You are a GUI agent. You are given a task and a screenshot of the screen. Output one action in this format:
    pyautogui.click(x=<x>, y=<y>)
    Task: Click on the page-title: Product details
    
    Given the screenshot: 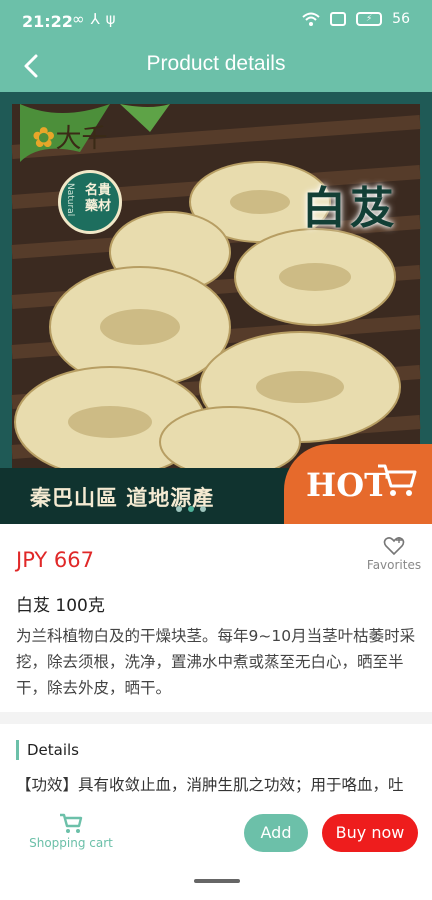 What is the action you would take?
    pyautogui.click(x=216, y=63)
    